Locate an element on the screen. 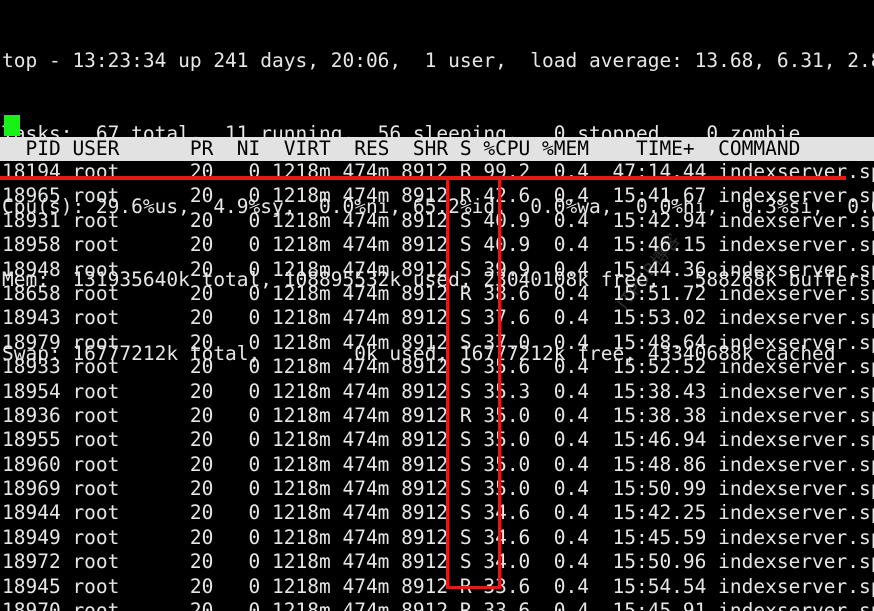 This screenshot has width=874, height=611. annotation-box-cpu-column is located at coordinates (473, 382).